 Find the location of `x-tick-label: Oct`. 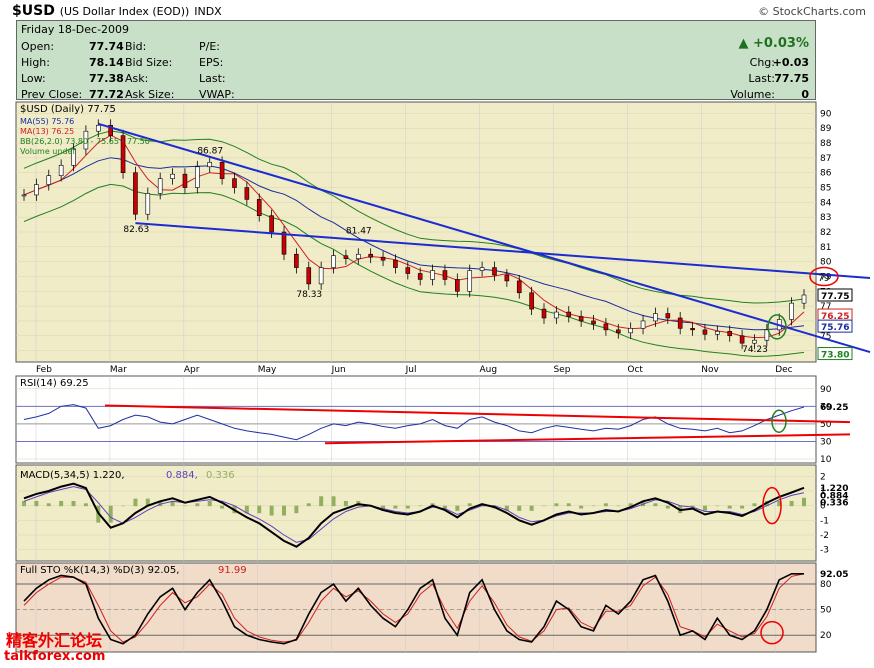

x-tick-label: Oct is located at coordinates (635, 370).